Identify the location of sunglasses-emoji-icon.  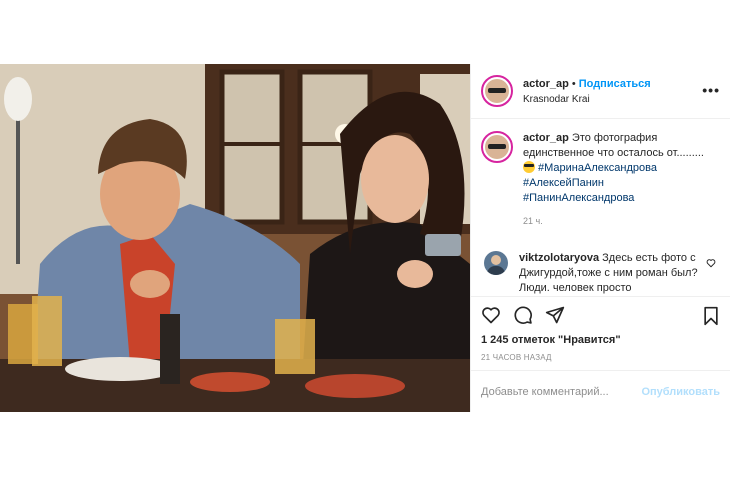
(529, 167).